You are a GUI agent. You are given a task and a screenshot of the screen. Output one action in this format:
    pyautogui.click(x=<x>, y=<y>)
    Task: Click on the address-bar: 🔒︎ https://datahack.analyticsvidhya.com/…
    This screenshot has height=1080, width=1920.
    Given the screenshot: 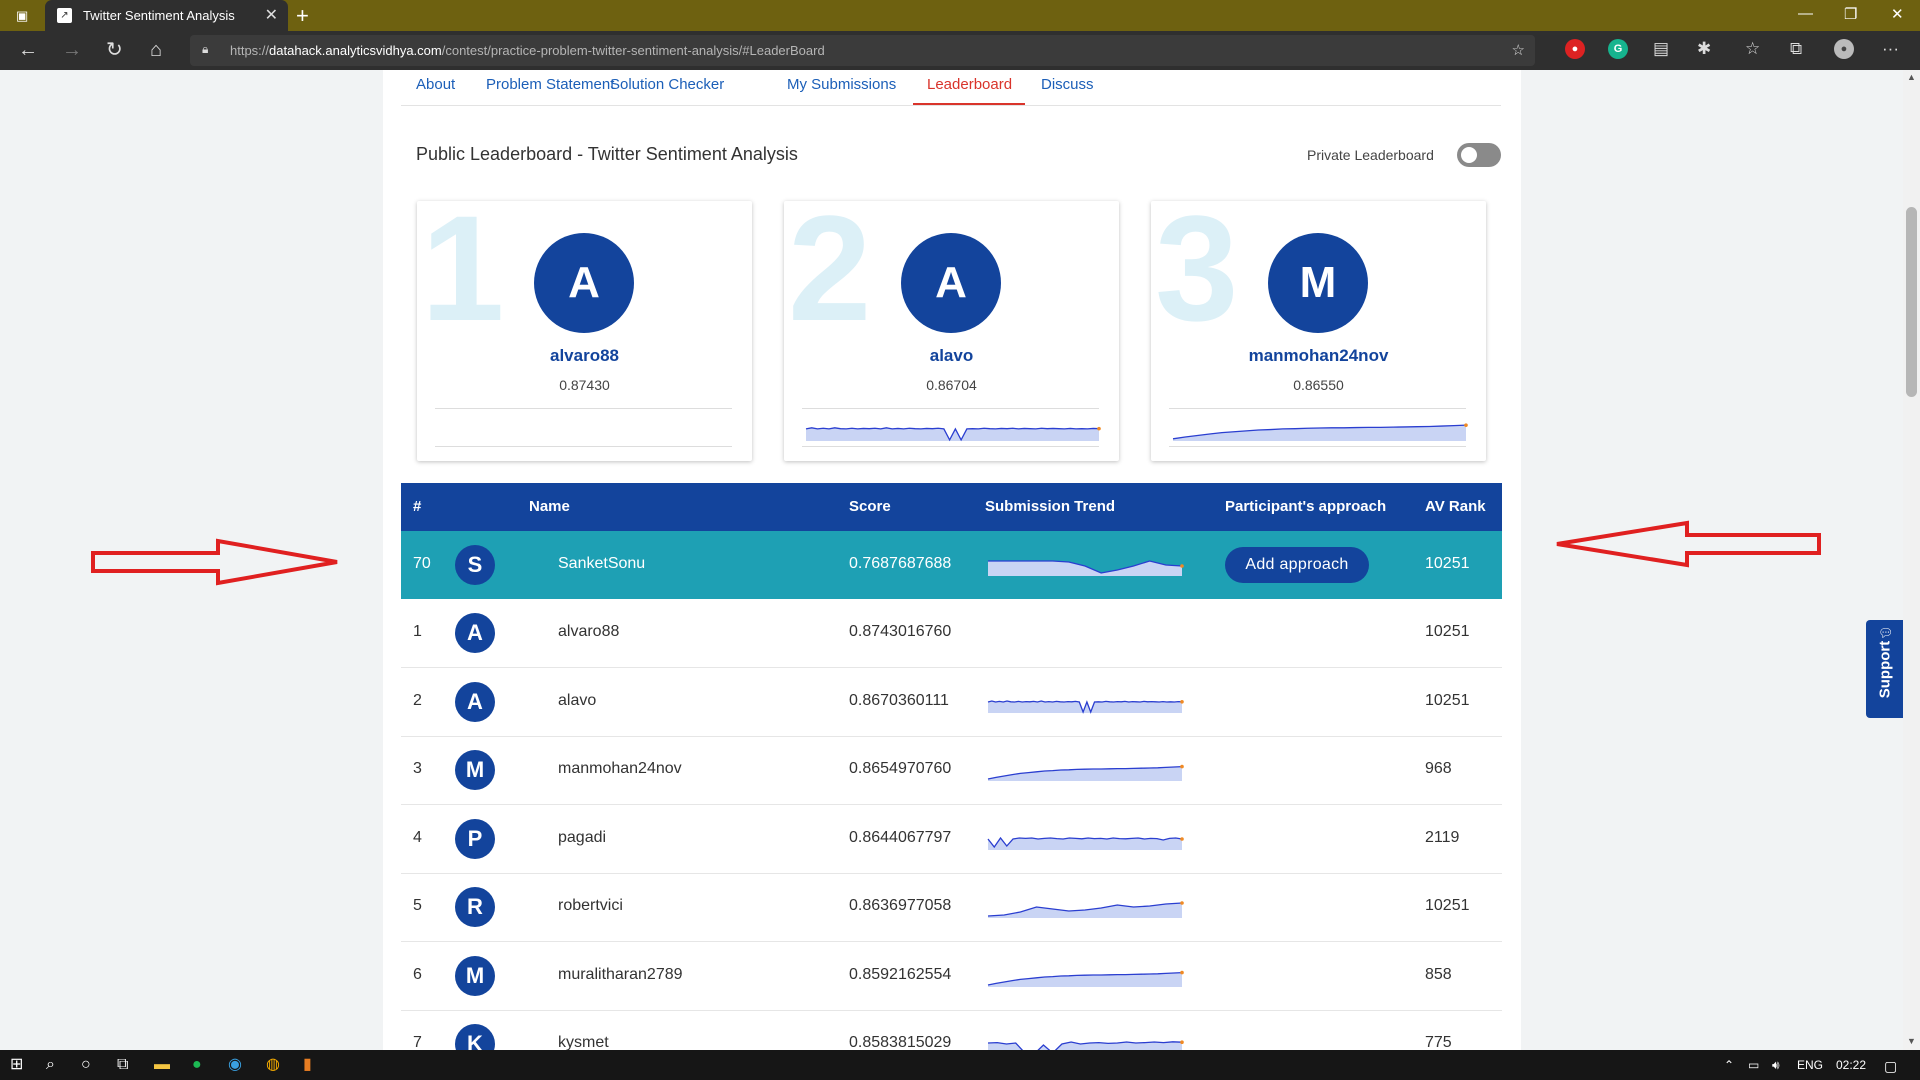 What is the action you would take?
    pyautogui.click(x=862, y=50)
    